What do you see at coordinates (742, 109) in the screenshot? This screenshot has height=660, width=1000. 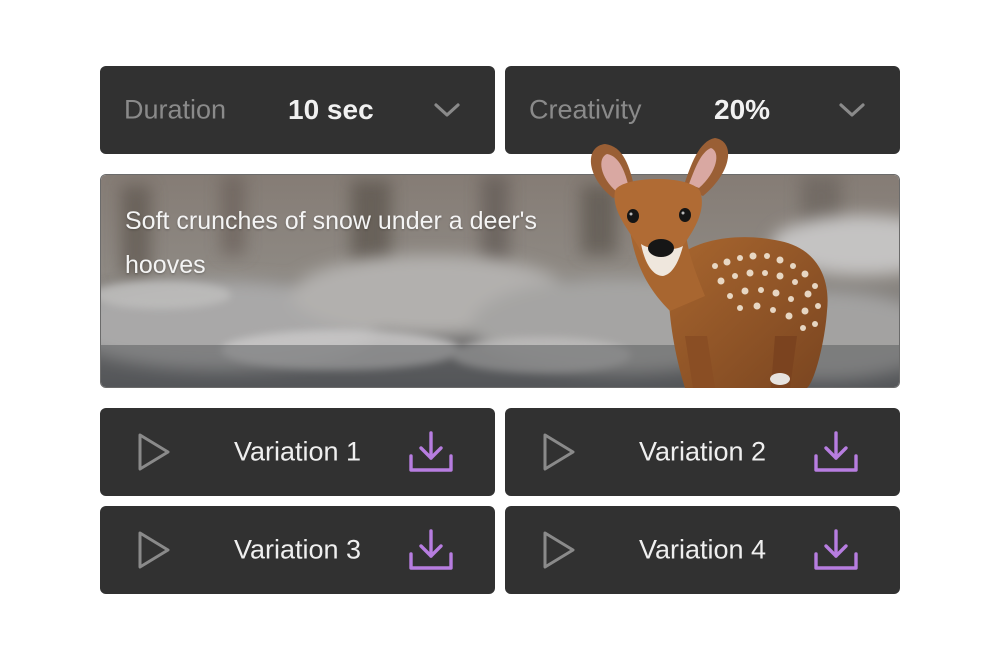 I see `creativity-value: 20%` at bounding box center [742, 109].